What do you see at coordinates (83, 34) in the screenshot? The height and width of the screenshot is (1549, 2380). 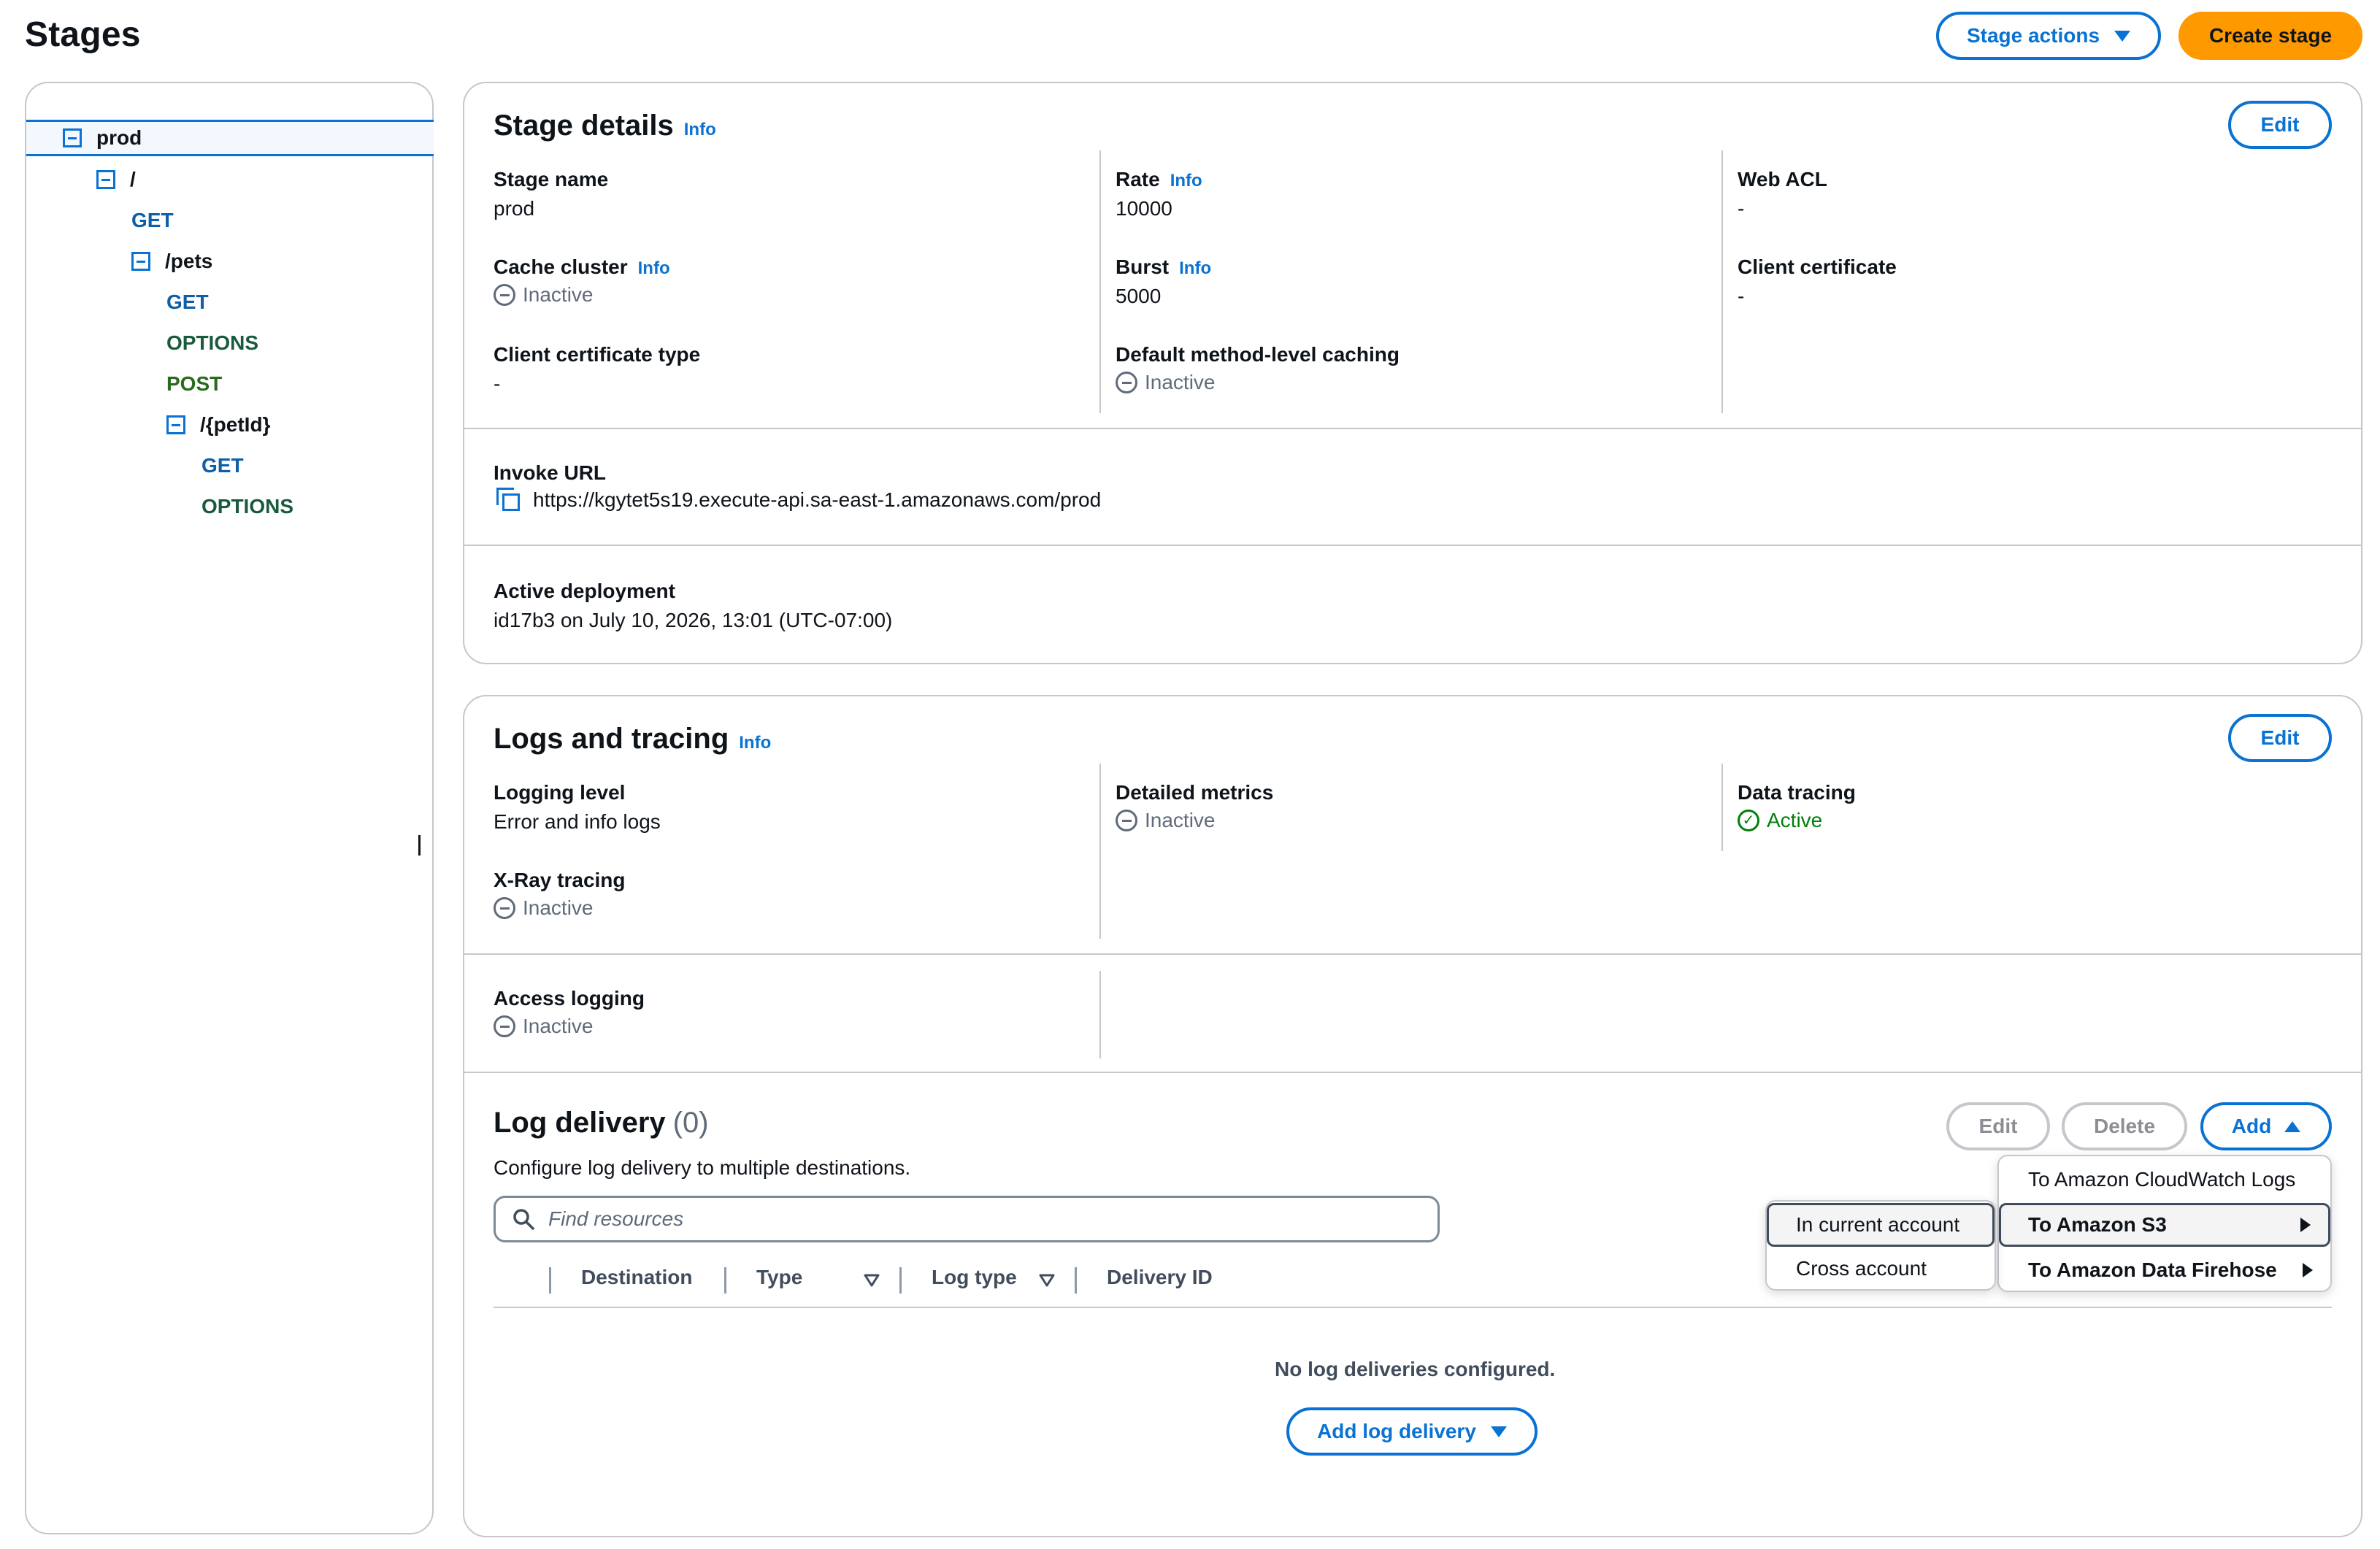 I see `page-title: Stages` at bounding box center [83, 34].